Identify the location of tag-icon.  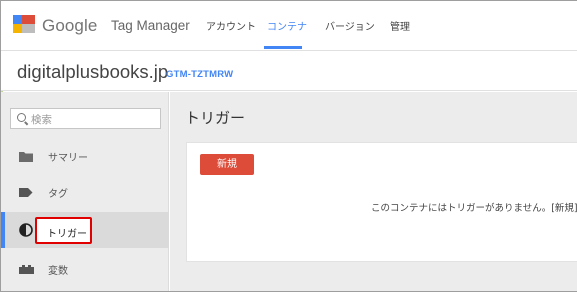
(26, 192).